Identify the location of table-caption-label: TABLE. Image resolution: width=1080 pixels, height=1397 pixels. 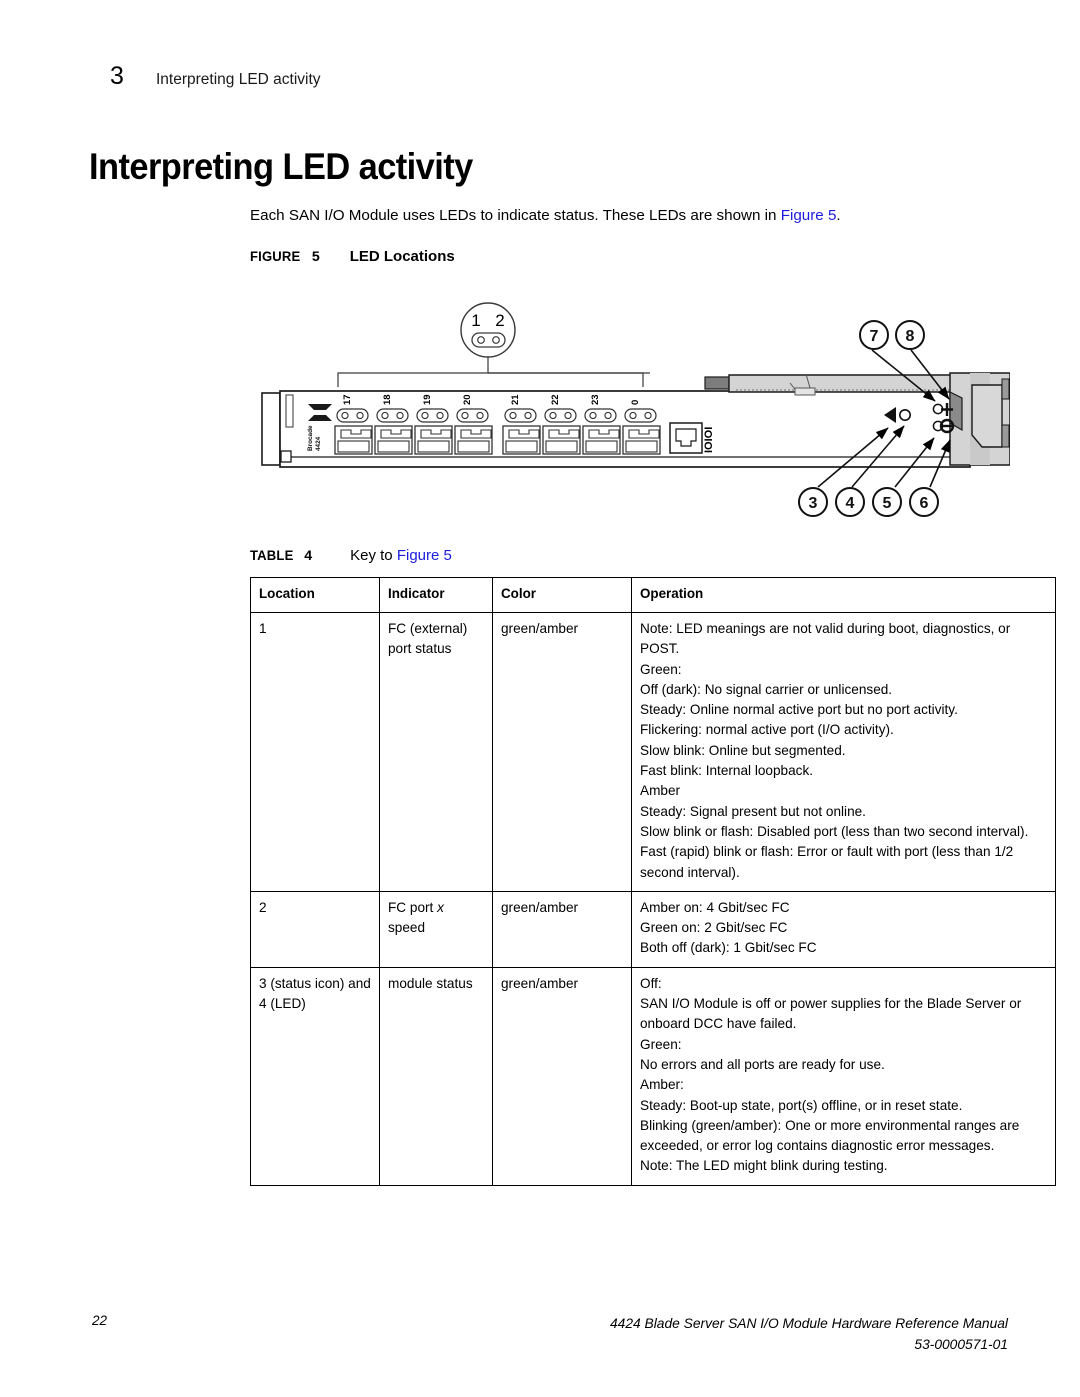
(272, 556).